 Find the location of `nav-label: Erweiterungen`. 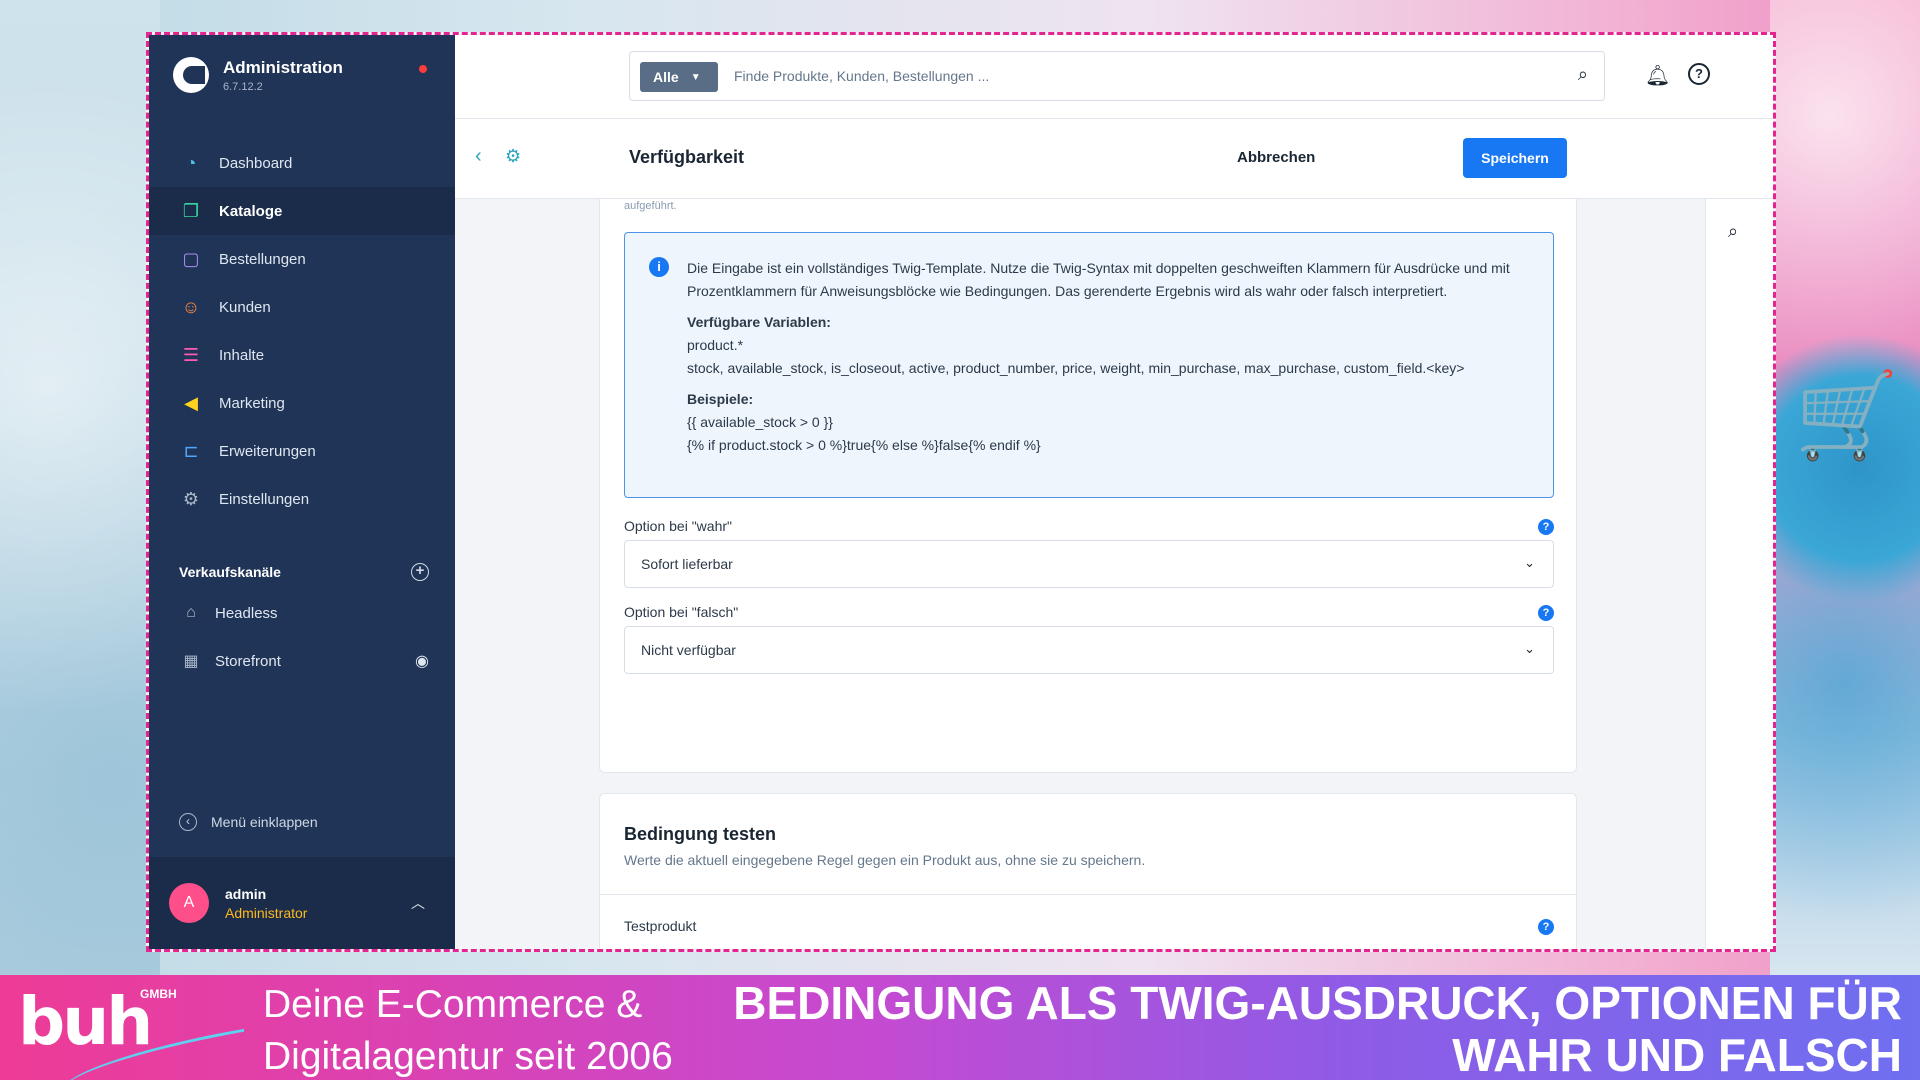

nav-label: Erweiterungen is located at coordinates (267, 451).